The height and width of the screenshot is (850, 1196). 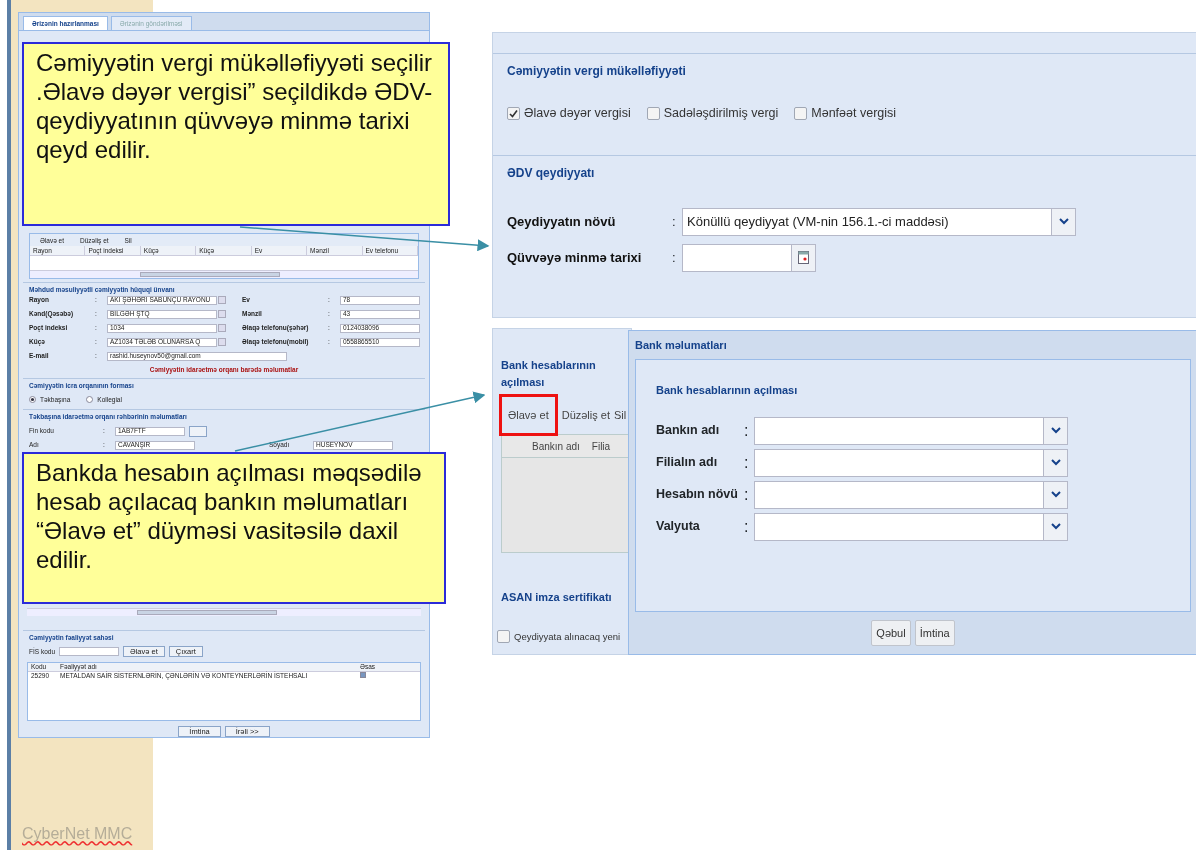 What do you see at coordinates (620, 415) in the screenshot?
I see `toolbar-button: Sil` at bounding box center [620, 415].